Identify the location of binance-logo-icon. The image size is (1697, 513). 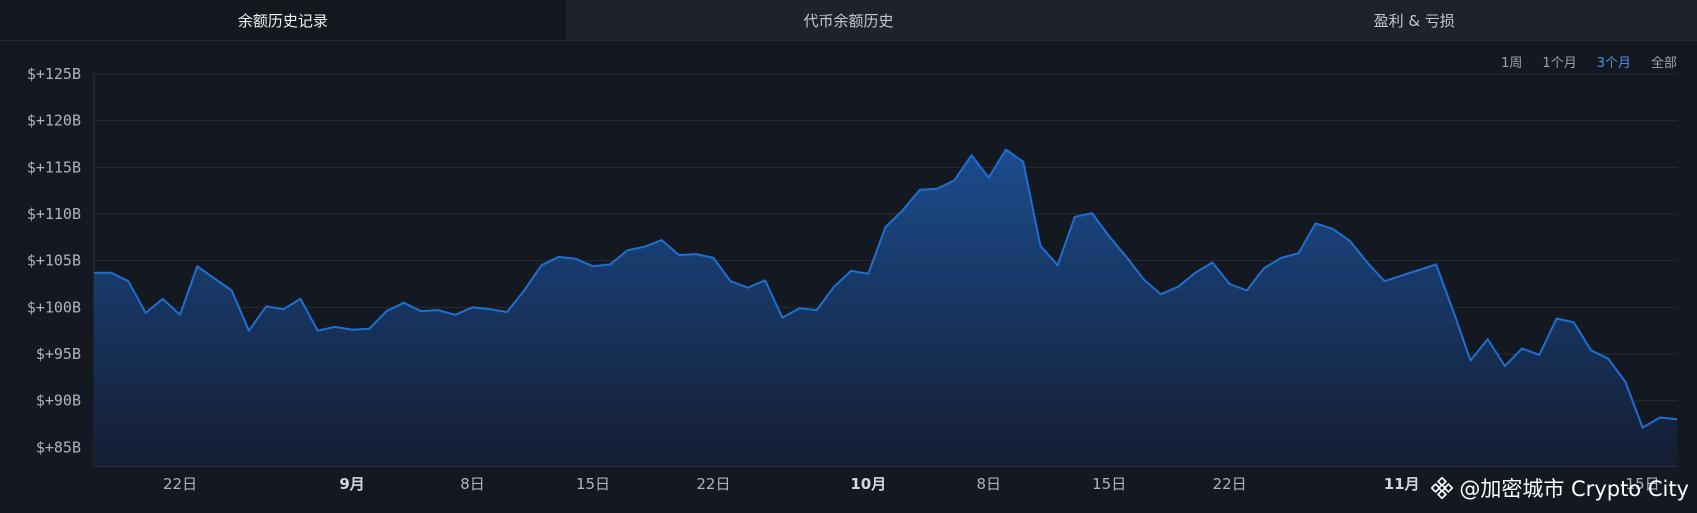
(1442, 488).